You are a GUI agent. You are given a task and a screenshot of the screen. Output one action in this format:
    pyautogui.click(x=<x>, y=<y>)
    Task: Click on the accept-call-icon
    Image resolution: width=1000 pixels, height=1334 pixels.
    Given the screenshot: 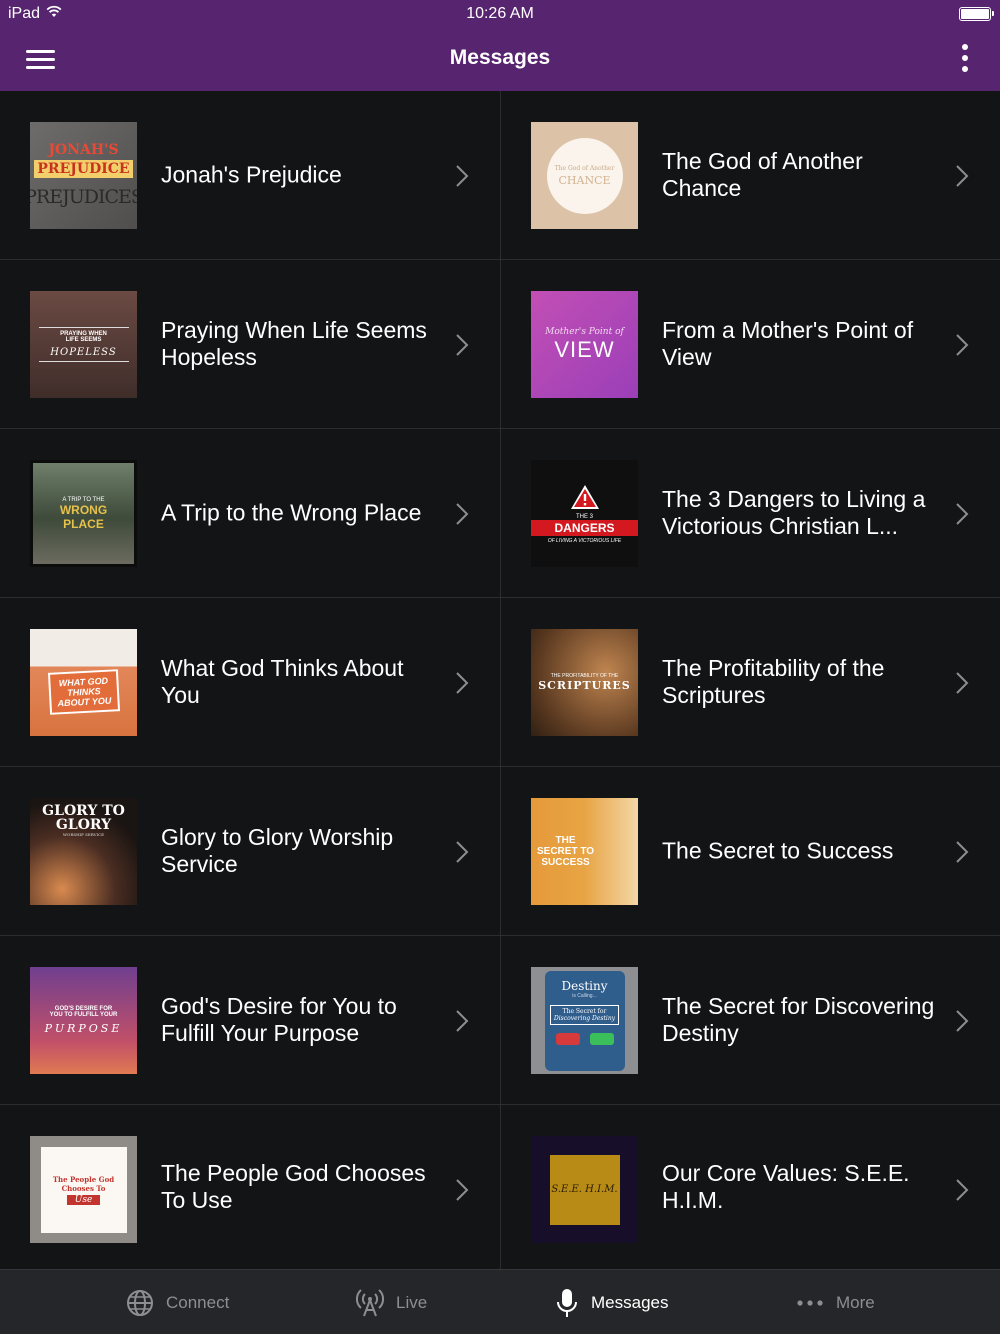 What is the action you would take?
    pyautogui.click(x=601, y=1038)
    